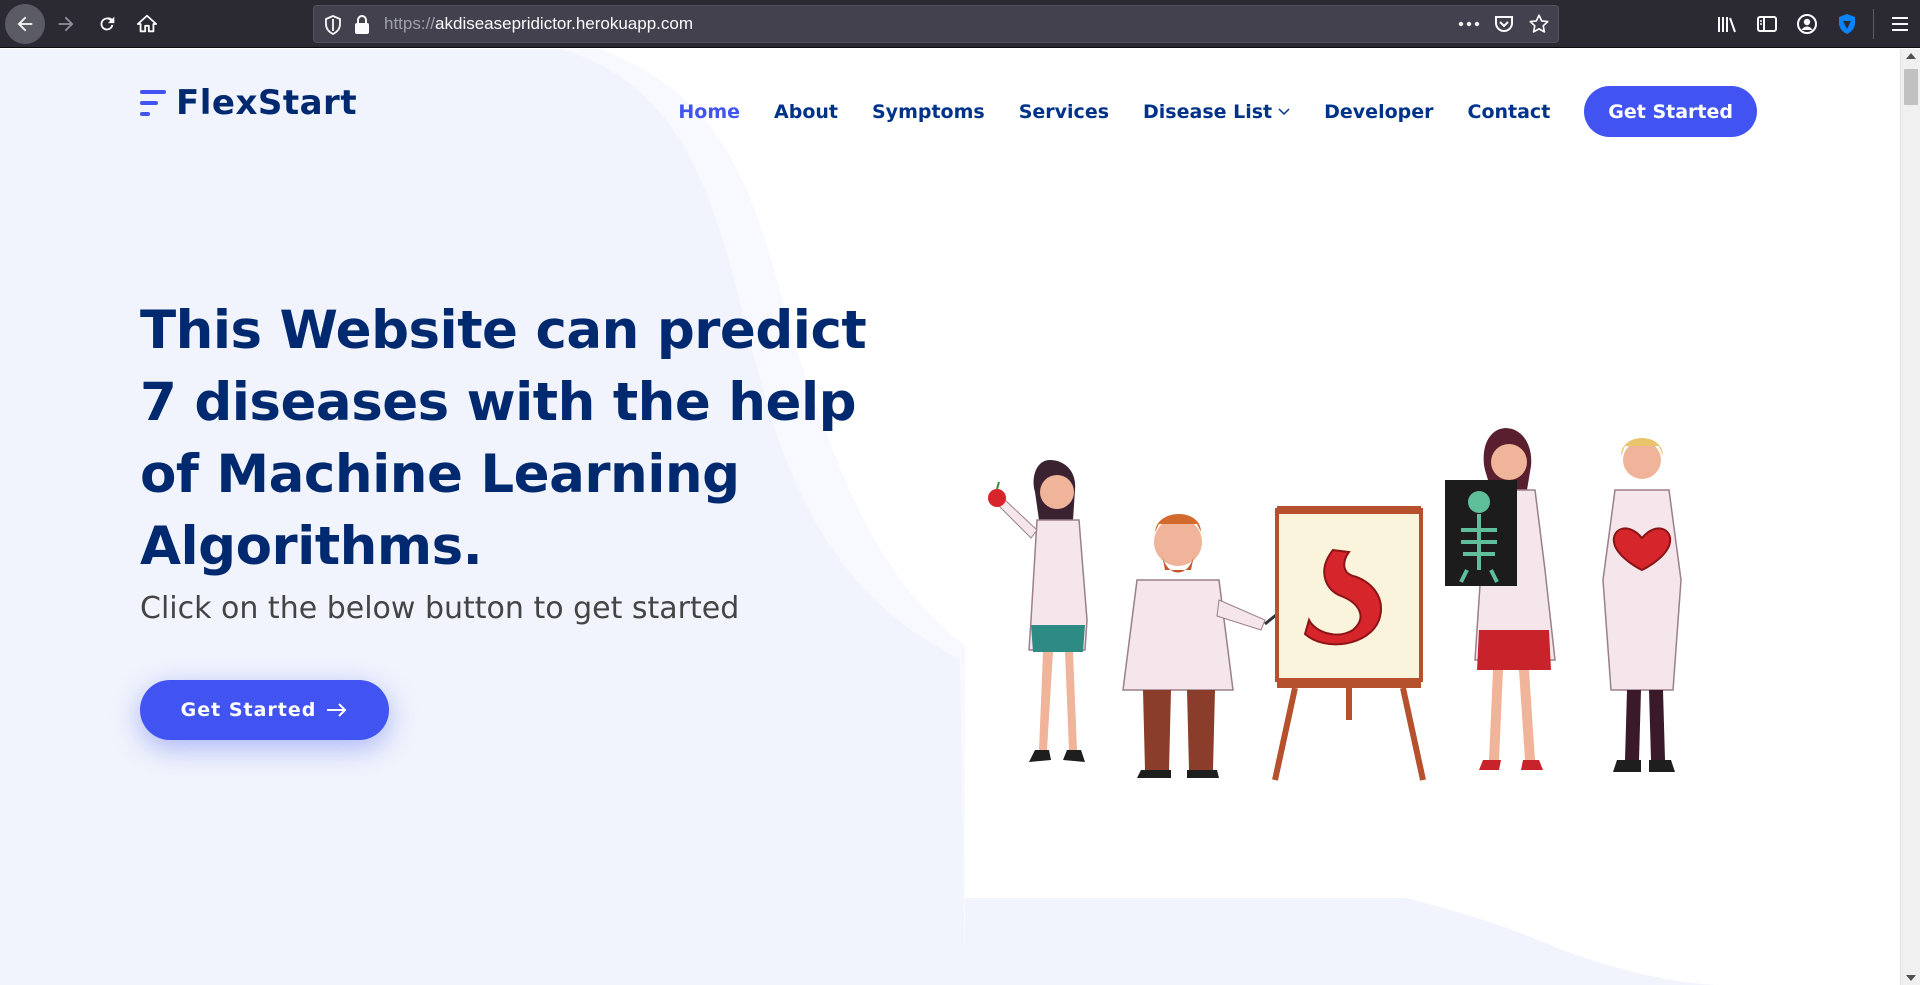 The height and width of the screenshot is (985, 1920). What do you see at coordinates (440, 608) in the screenshot?
I see `hero-subtitle: Click on the below button to get started` at bounding box center [440, 608].